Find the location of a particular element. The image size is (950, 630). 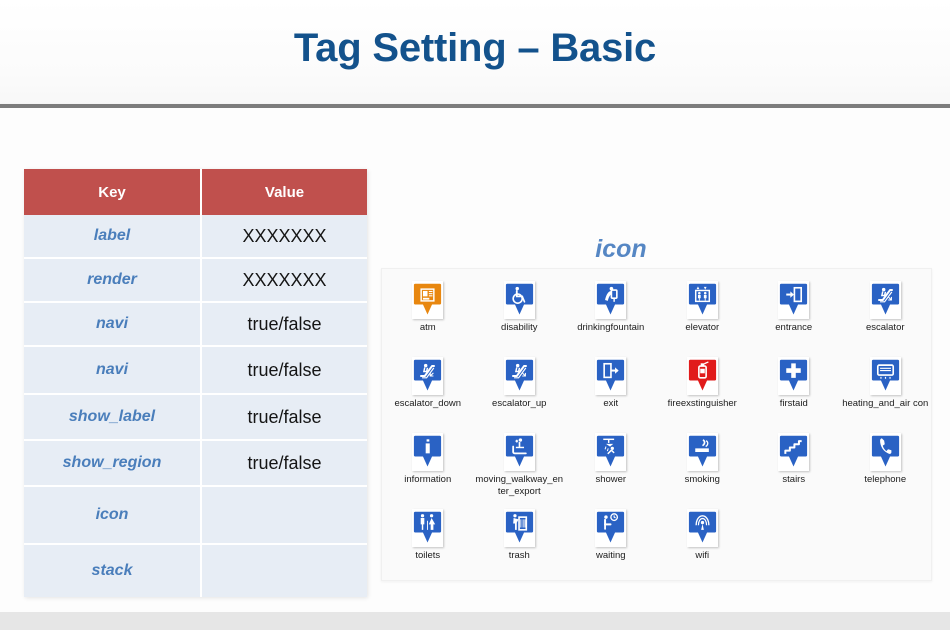

icon-cell-elevator: elevator is located at coordinates (703, 315).